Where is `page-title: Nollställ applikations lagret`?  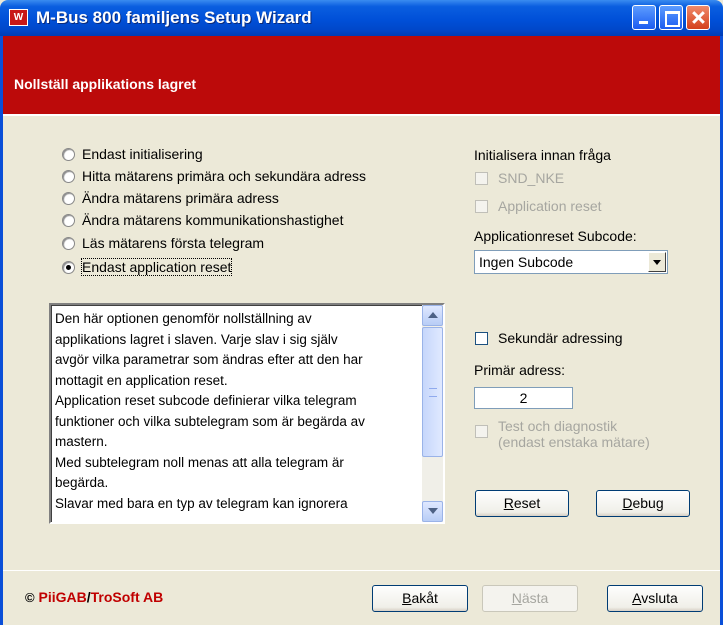 page-title: Nollställ applikations lagret is located at coordinates (105, 84).